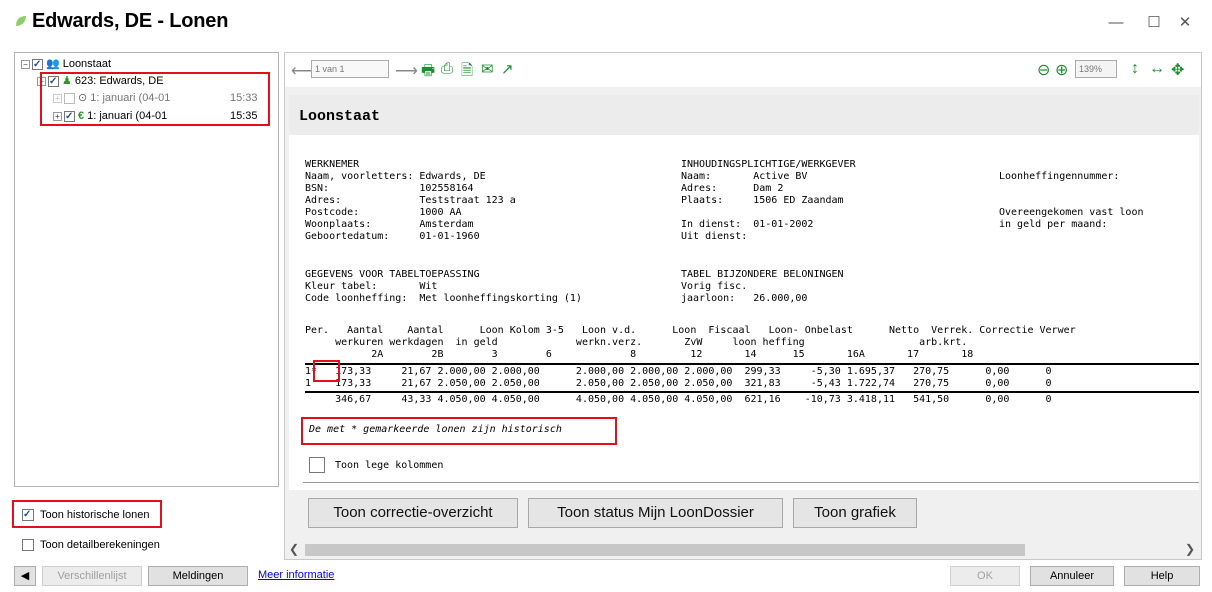 The image size is (1212, 592). Describe the element at coordinates (389, 465) in the screenshot. I see `empty-columns-label: Toon lege kolommen` at that location.